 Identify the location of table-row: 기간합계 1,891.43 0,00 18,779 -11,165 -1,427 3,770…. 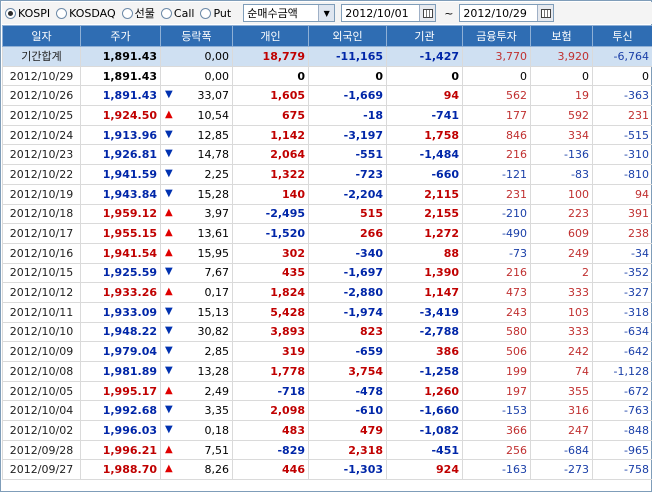
(327, 56).